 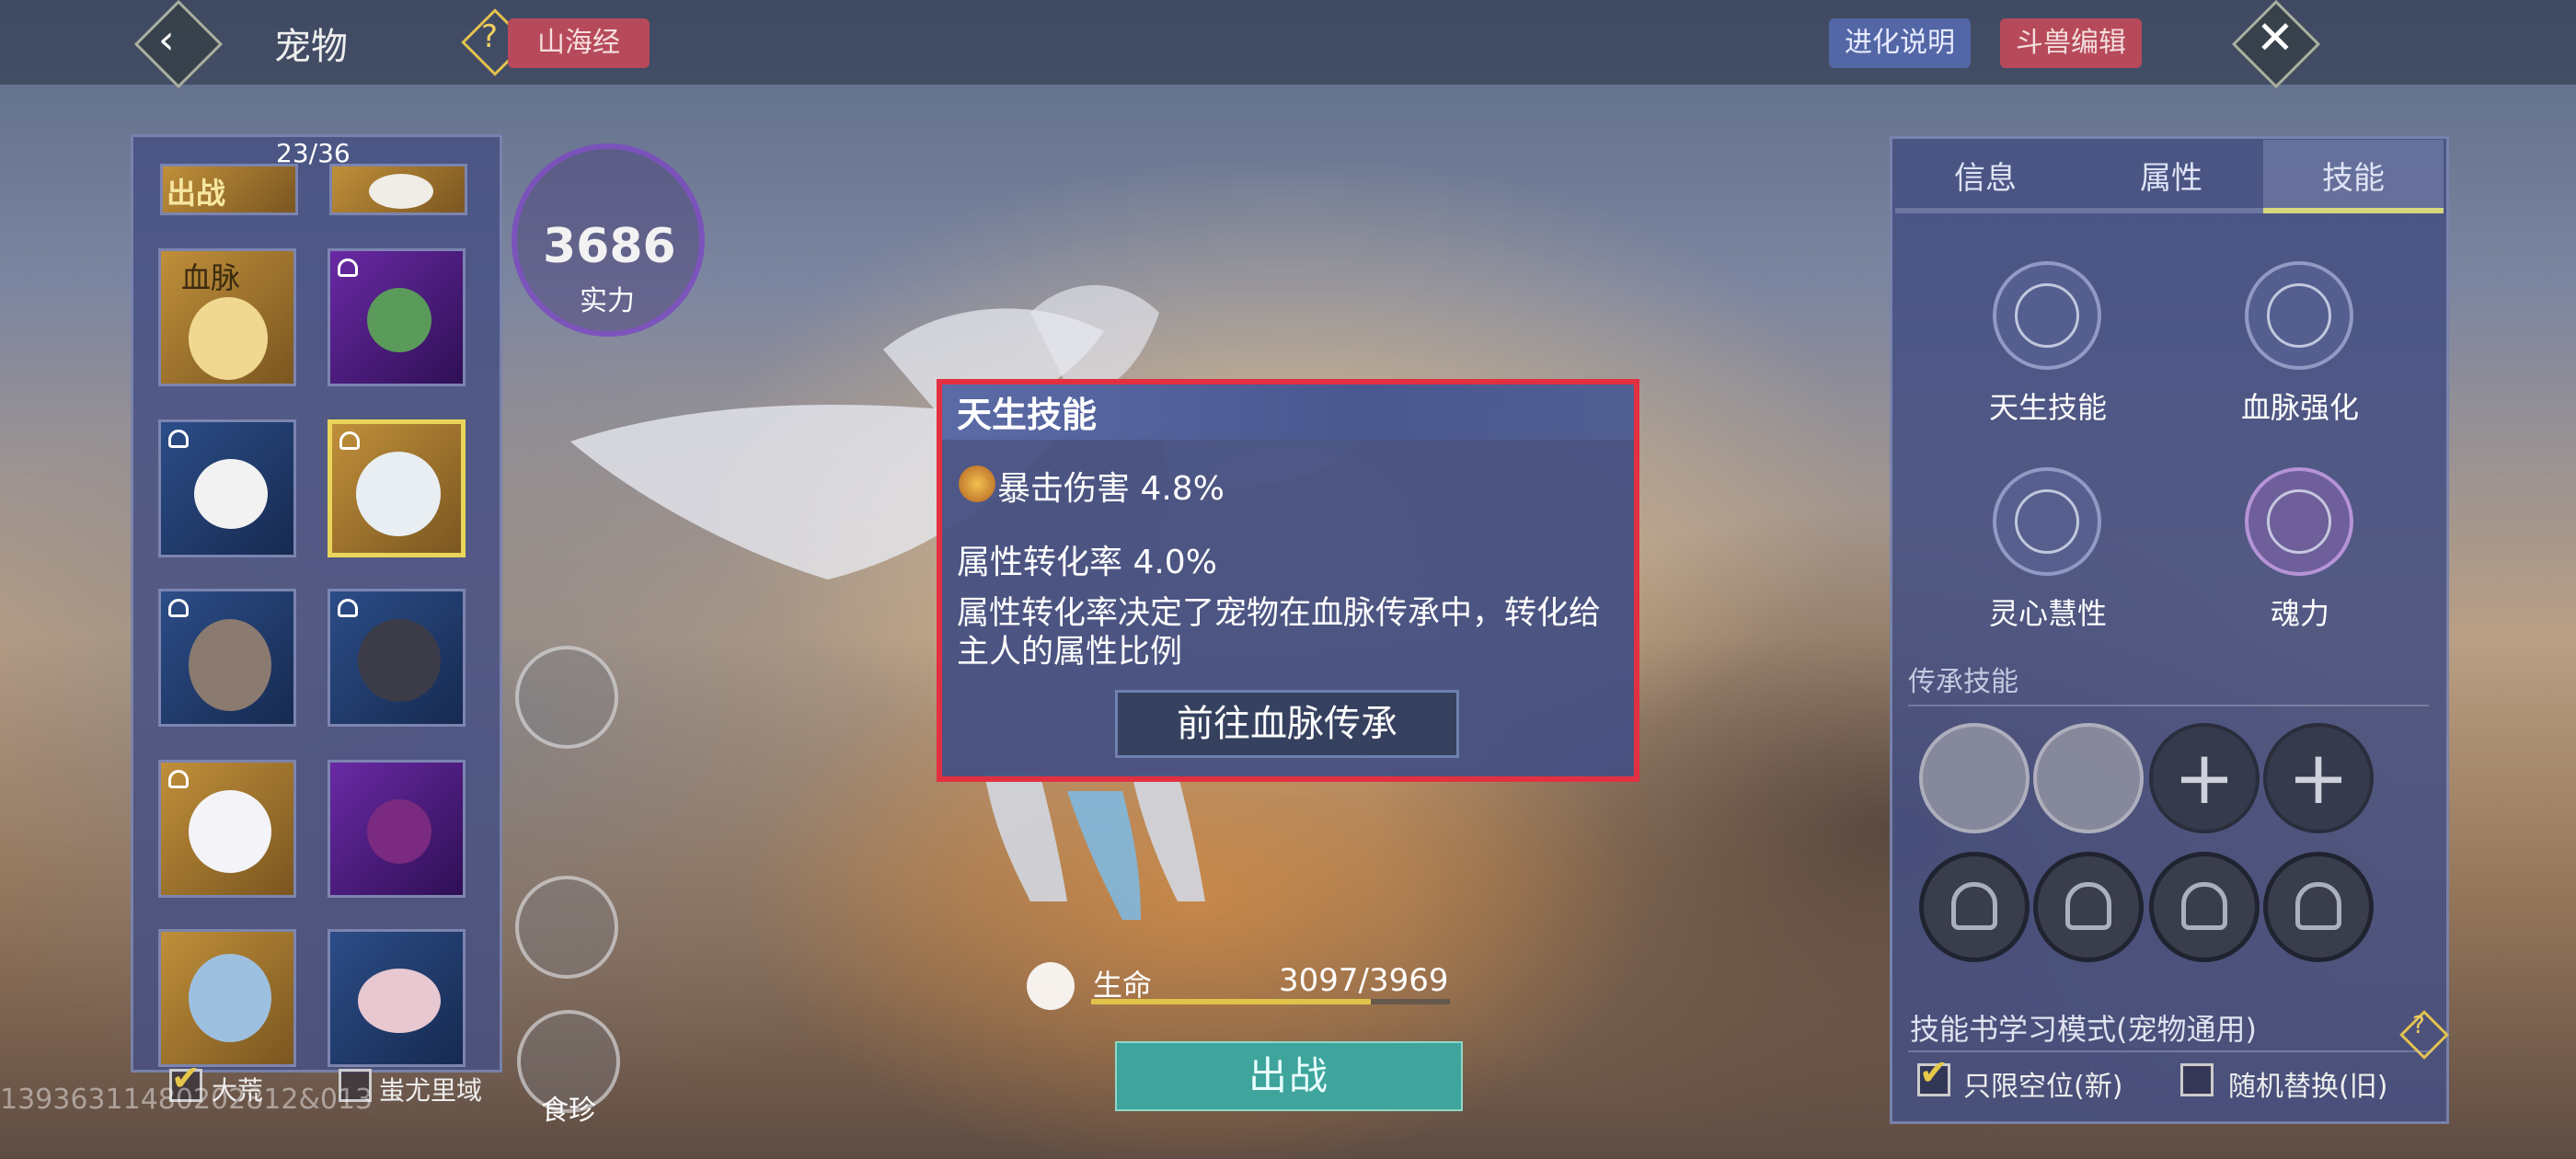 What do you see at coordinates (2071, 43) in the screenshot?
I see `beast-edit-button: 斗兽编辑` at bounding box center [2071, 43].